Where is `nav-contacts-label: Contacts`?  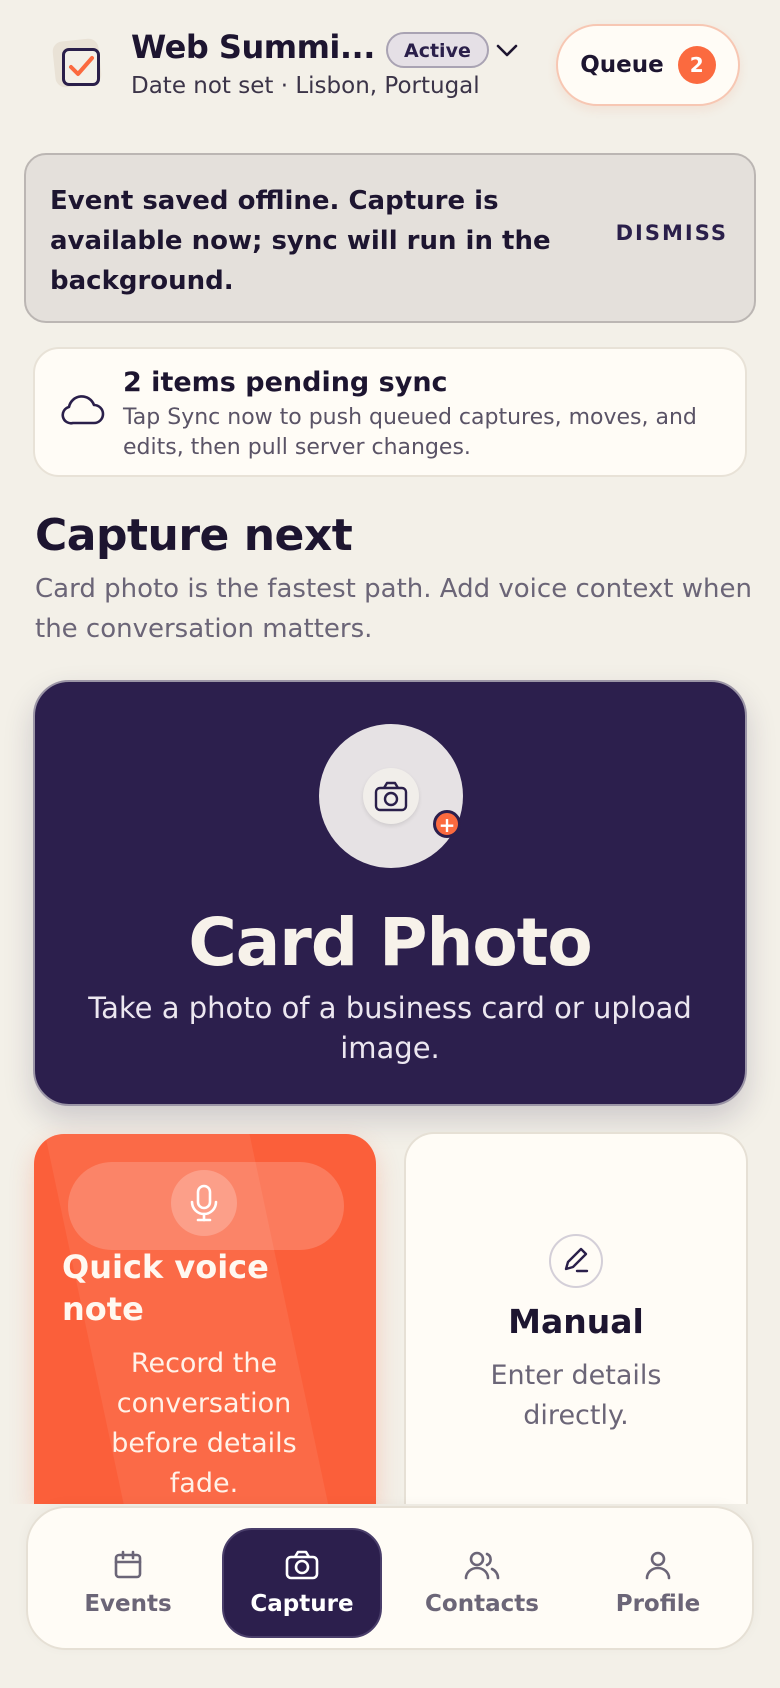 nav-contacts-label: Contacts is located at coordinates (482, 1604).